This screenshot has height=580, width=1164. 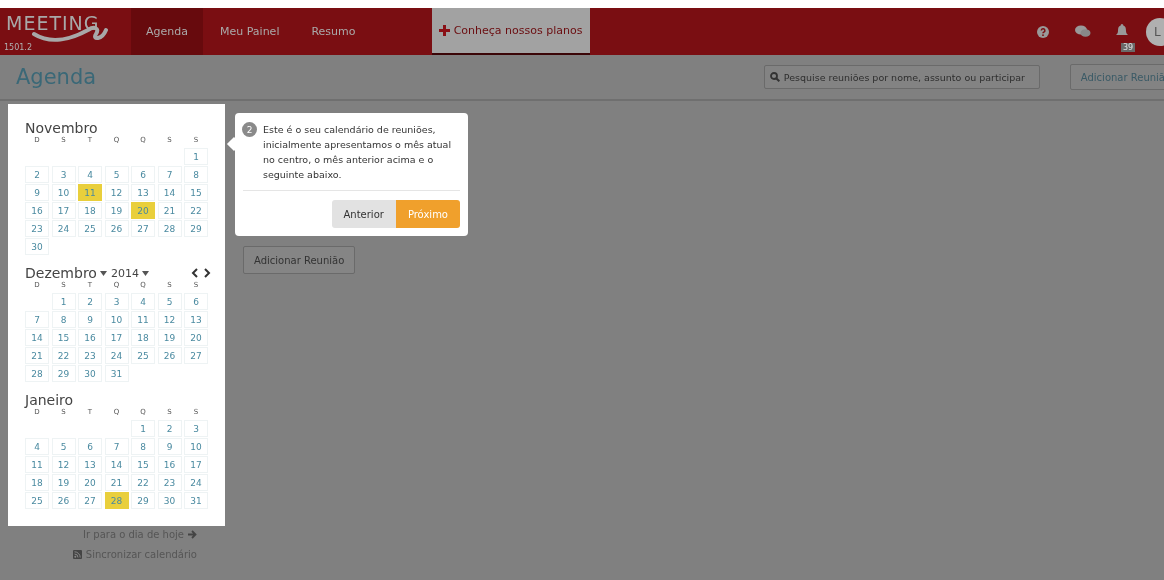 I want to click on help-icon, so click(x=1043, y=31).